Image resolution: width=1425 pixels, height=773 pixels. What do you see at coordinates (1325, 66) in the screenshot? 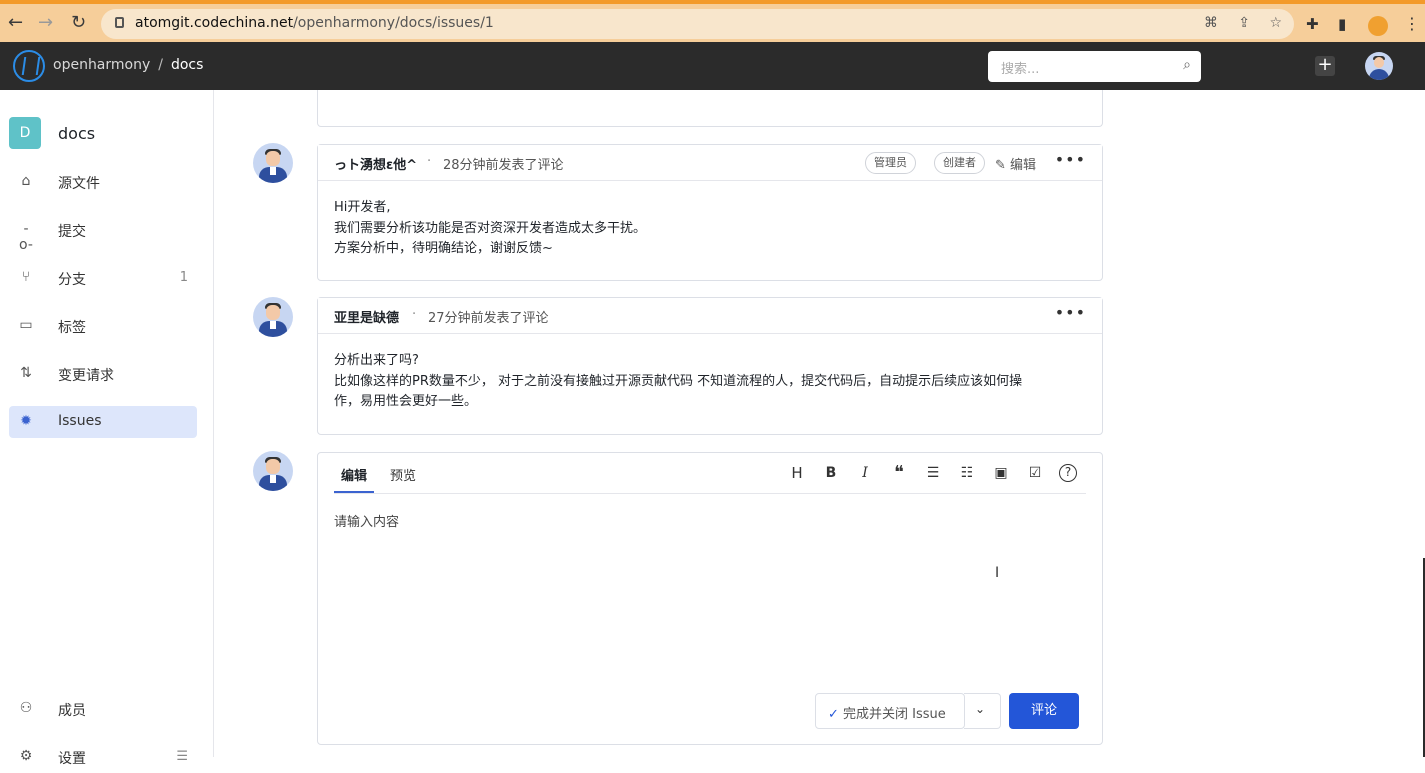
I see `create-plus-button: +` at bounding box center [1325, 66].